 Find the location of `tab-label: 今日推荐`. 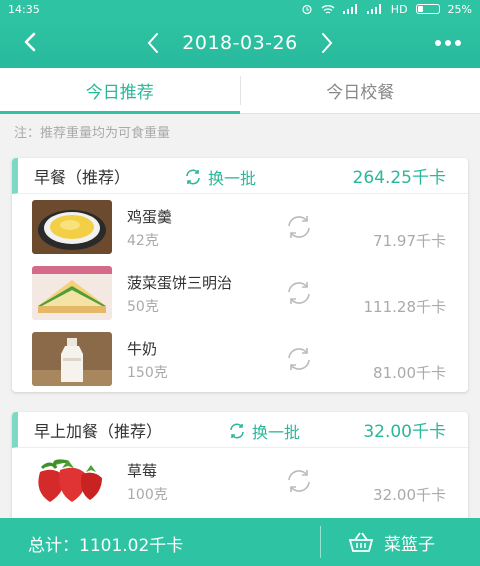

tab-label: 今日推荐 is located at coordinates (119, 93).